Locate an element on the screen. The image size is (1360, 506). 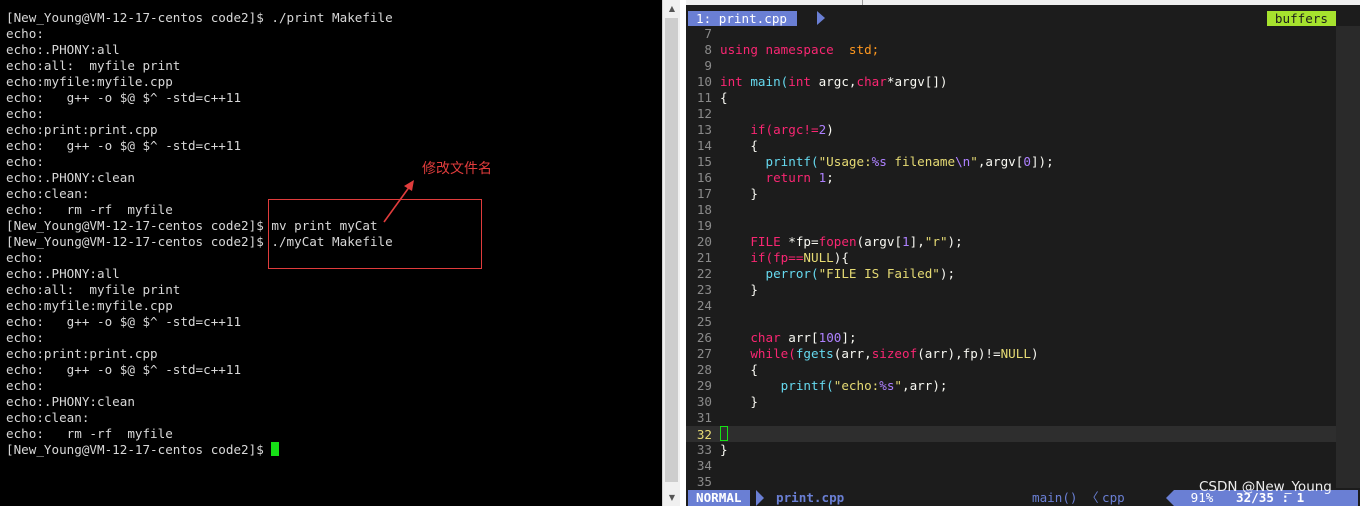
code-line: 25 is located at coordinates (704, 321).